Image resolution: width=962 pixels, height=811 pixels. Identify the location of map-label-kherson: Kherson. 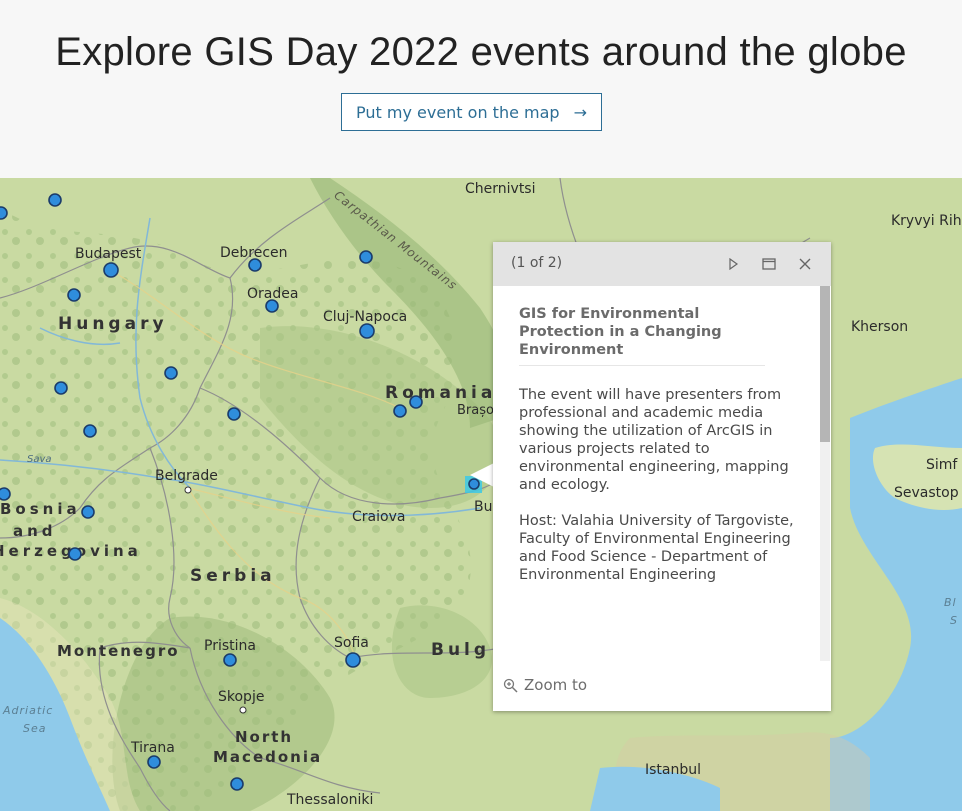
(880, 327).